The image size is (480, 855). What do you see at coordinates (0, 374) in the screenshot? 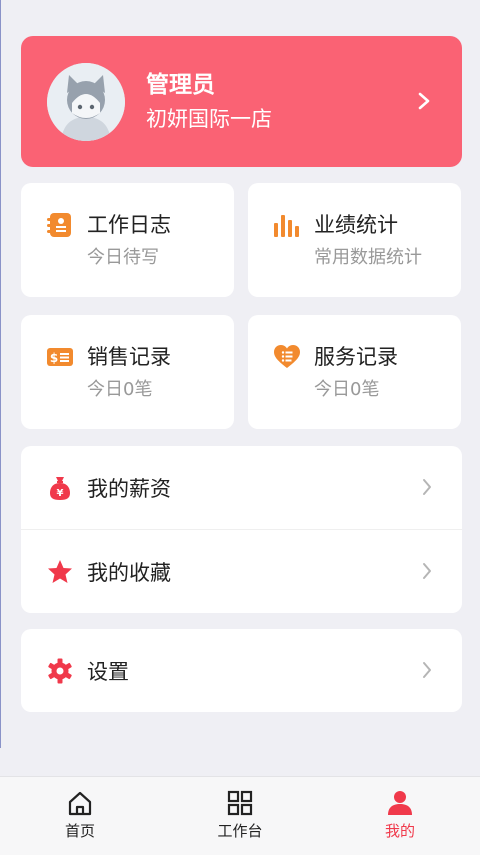
I see `left-edge-line` at bounding box center [0, 374].